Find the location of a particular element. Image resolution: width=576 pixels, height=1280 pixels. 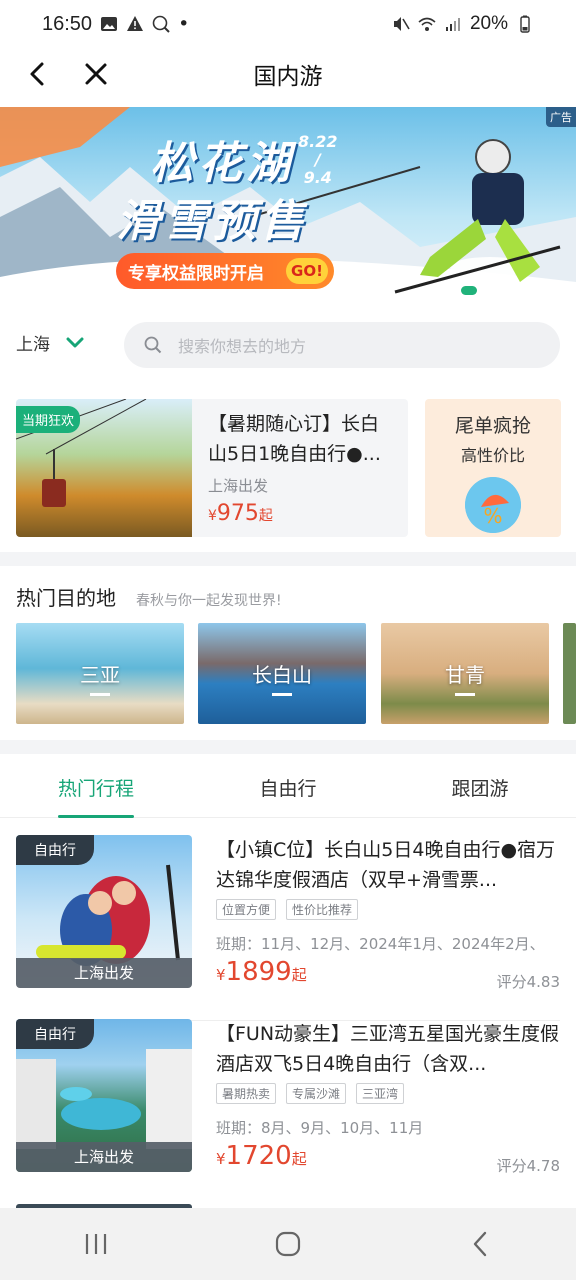

deal-currency: ¥ is located at coordinates (212, 516).